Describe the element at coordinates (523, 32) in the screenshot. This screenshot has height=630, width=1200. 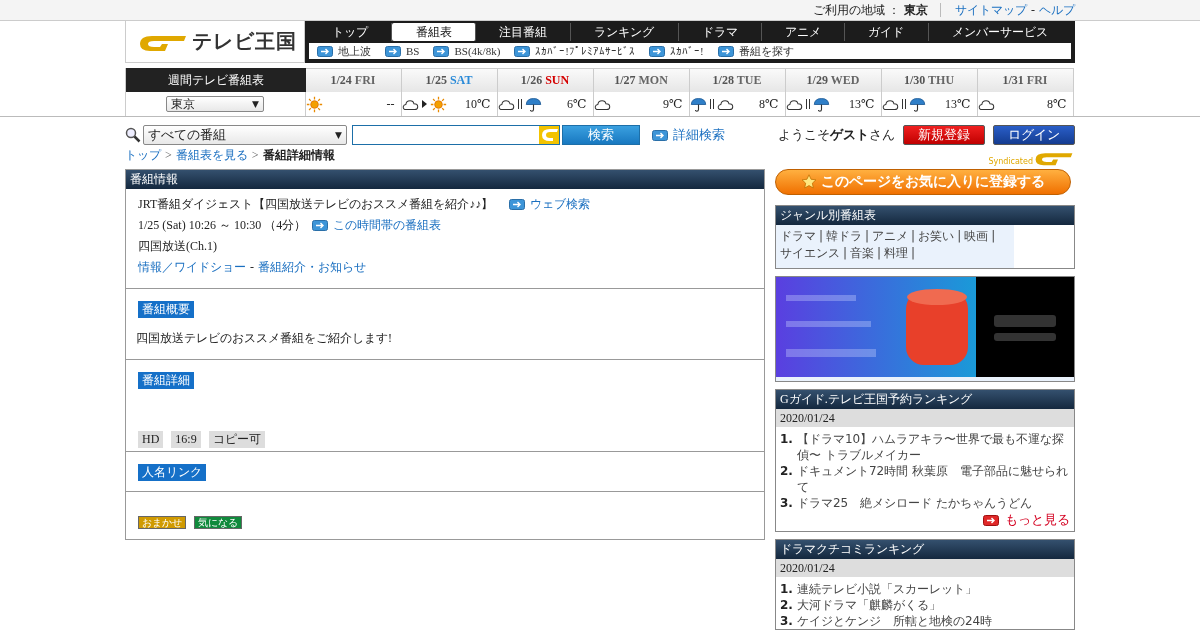
I see `nav-tab: 注目番組` at that location.